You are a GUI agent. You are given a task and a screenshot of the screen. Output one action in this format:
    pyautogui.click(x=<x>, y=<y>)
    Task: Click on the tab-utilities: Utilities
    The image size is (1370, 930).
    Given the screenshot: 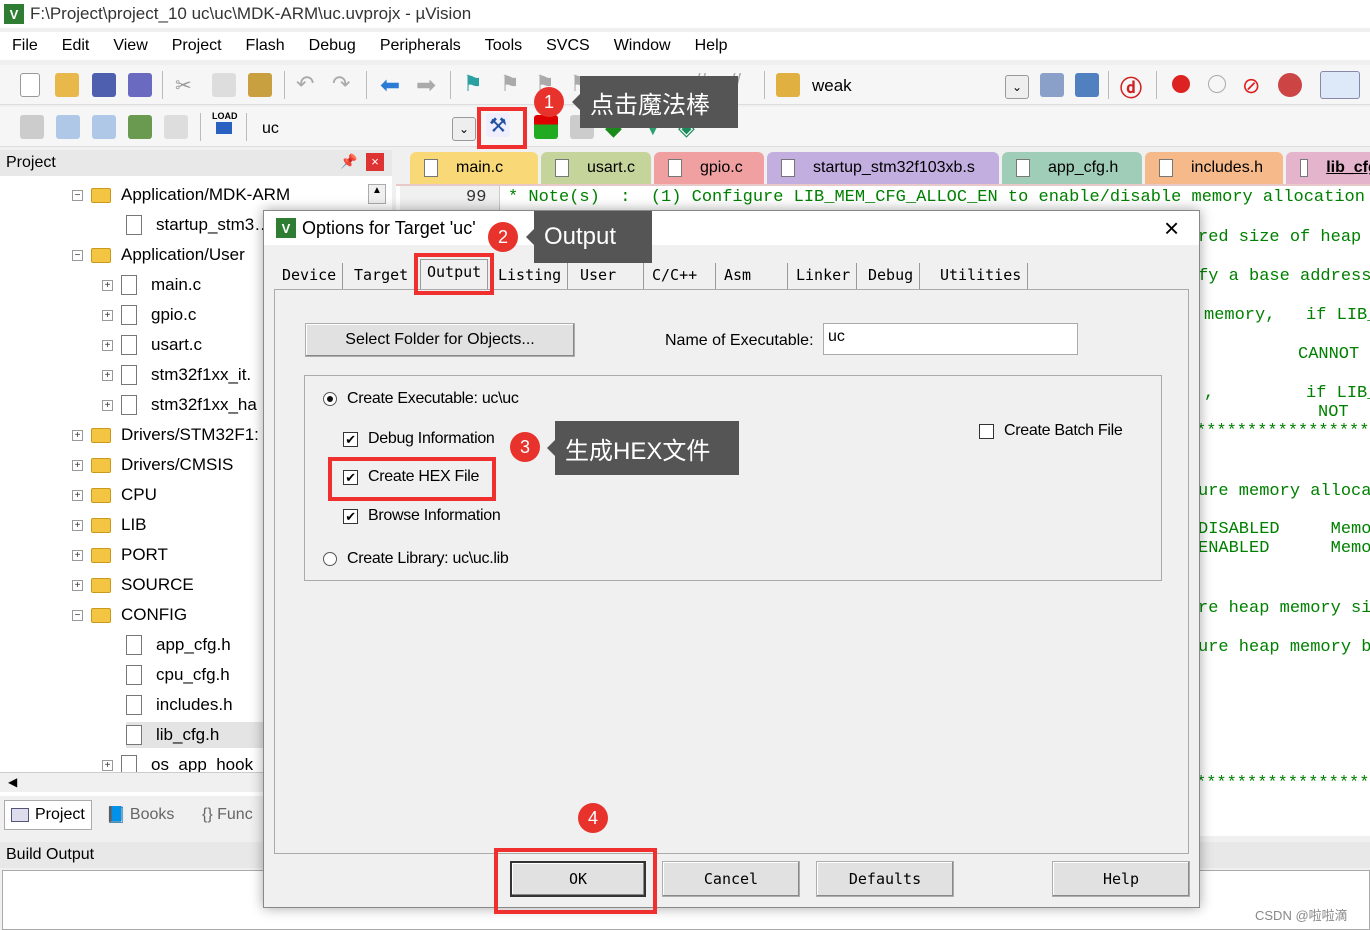 What is the action you would take?
    pyautogui.click(x=981, y=276)
    